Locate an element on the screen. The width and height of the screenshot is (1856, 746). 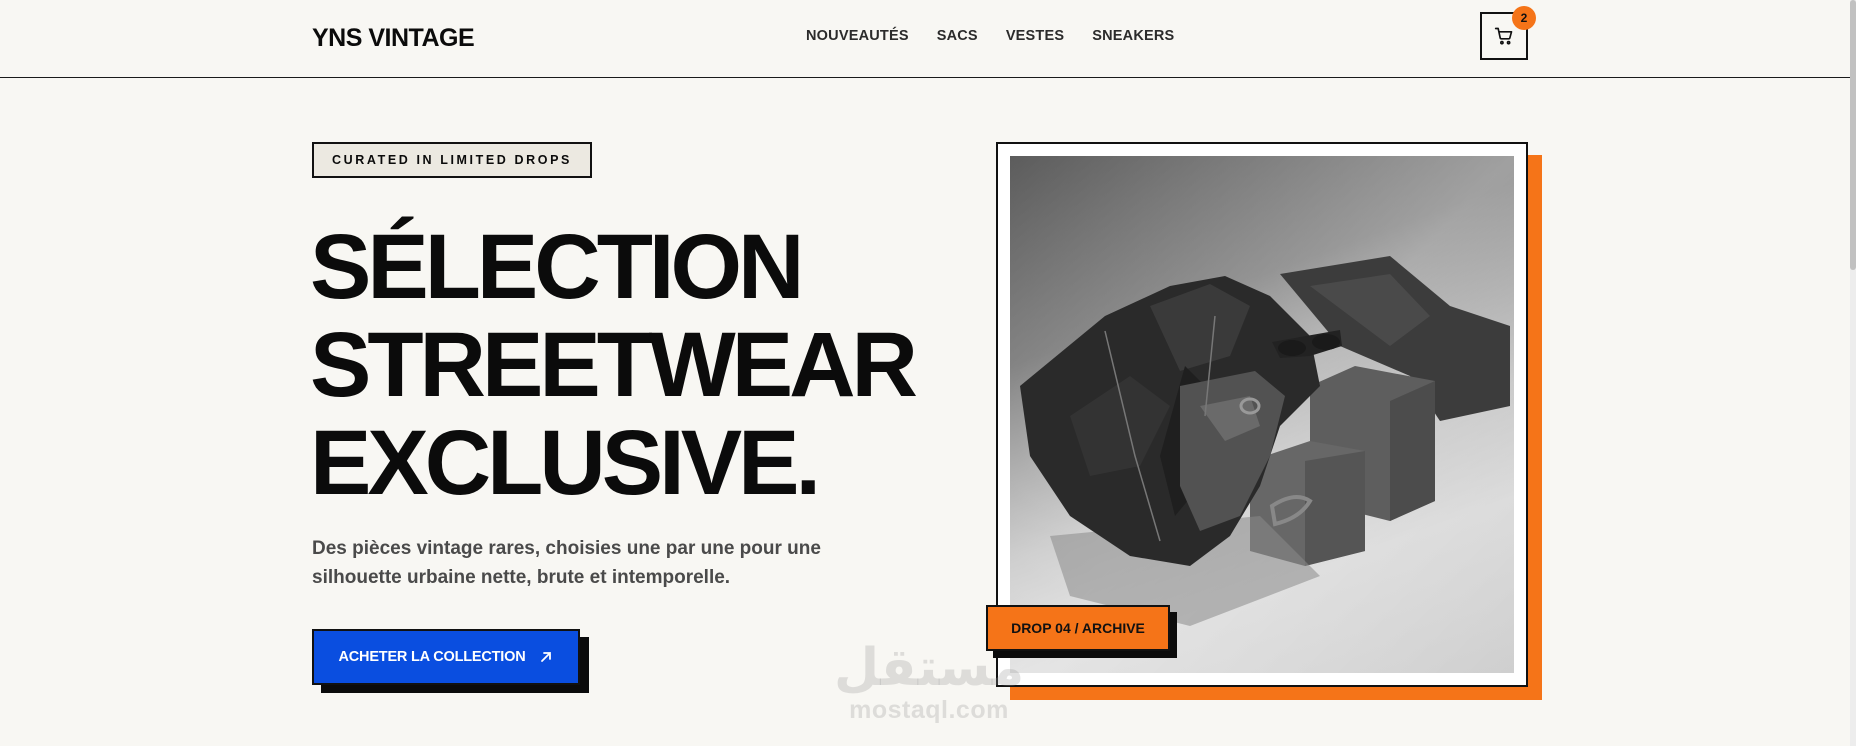
scrollbar-thumb is located at coordinates (1853, 135).